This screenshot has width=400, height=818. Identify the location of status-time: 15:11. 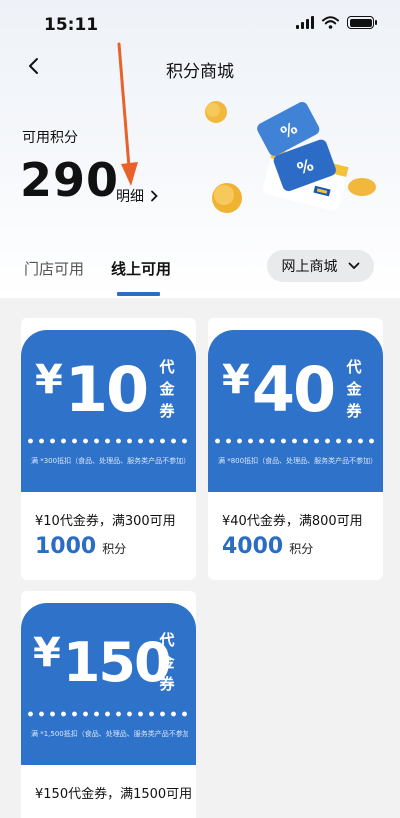
(71, 25).